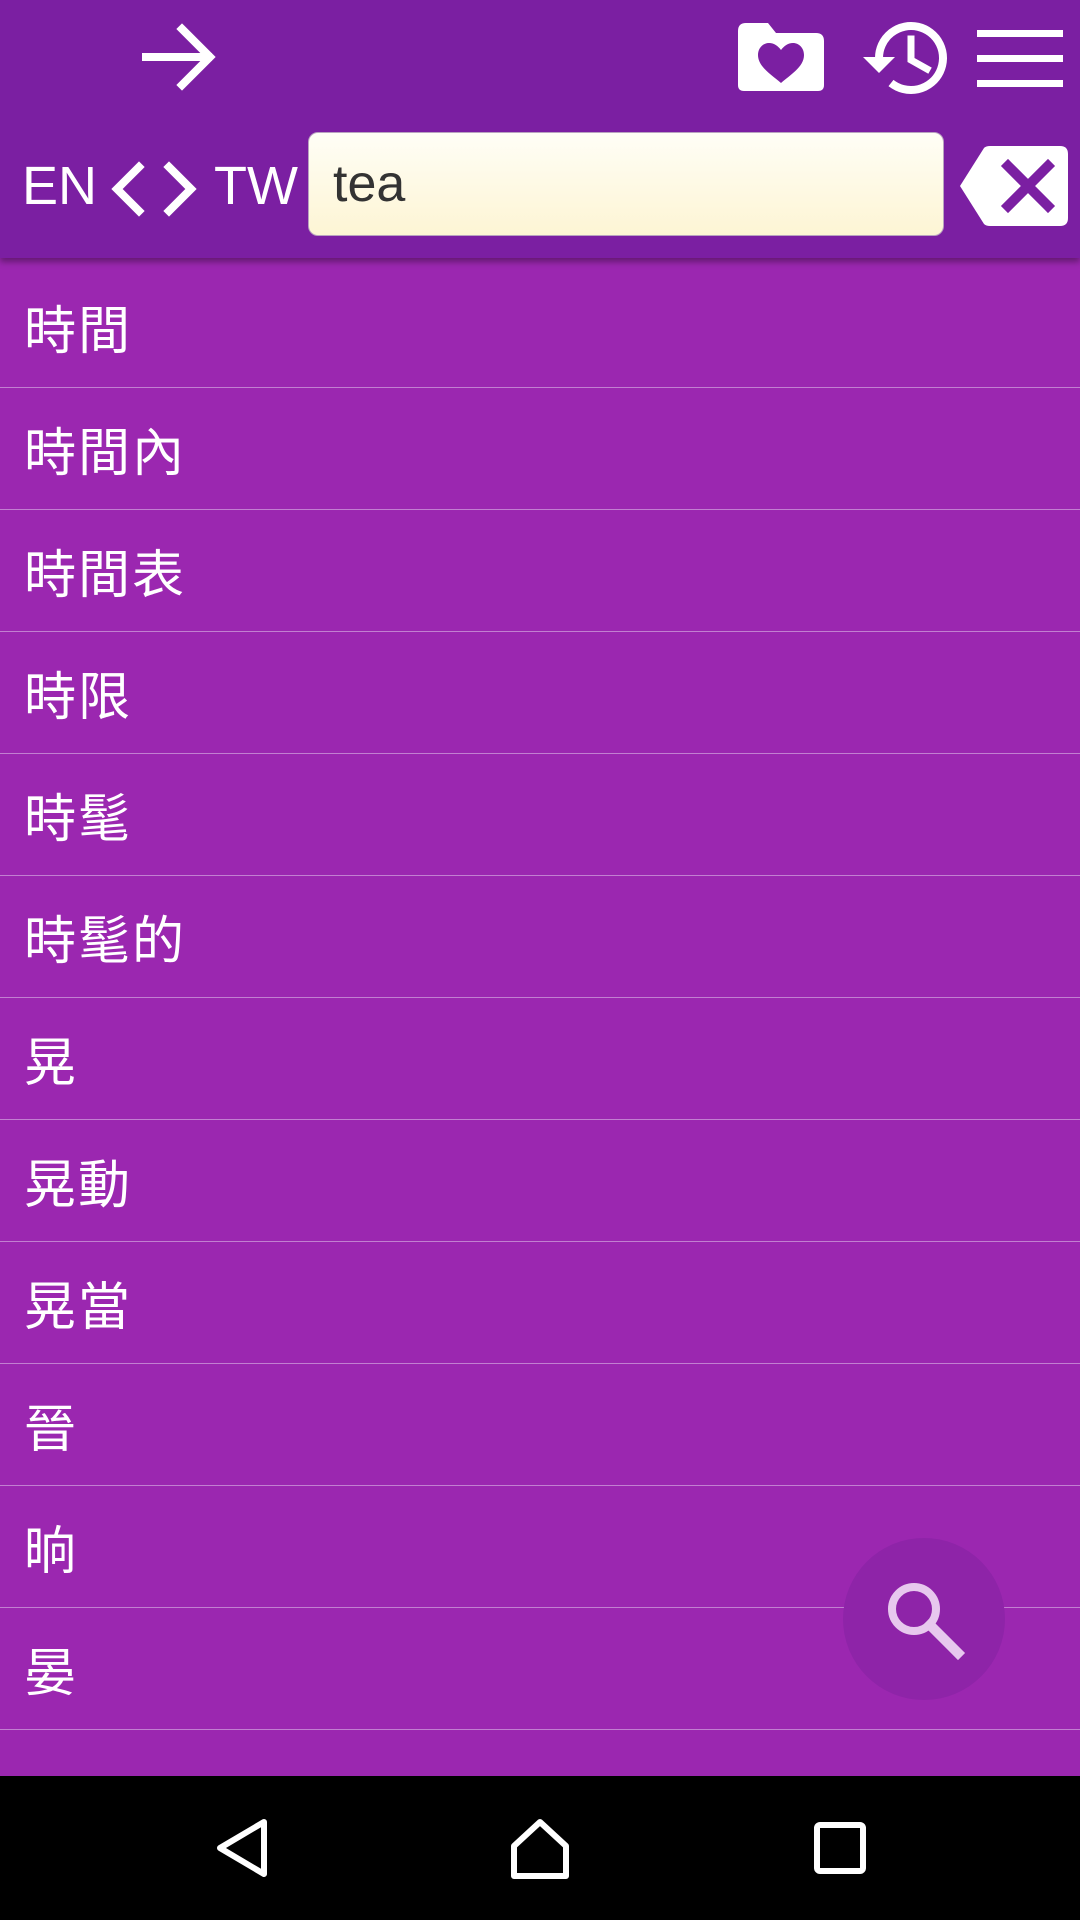  I want to click on back-button, so click(180, 57).